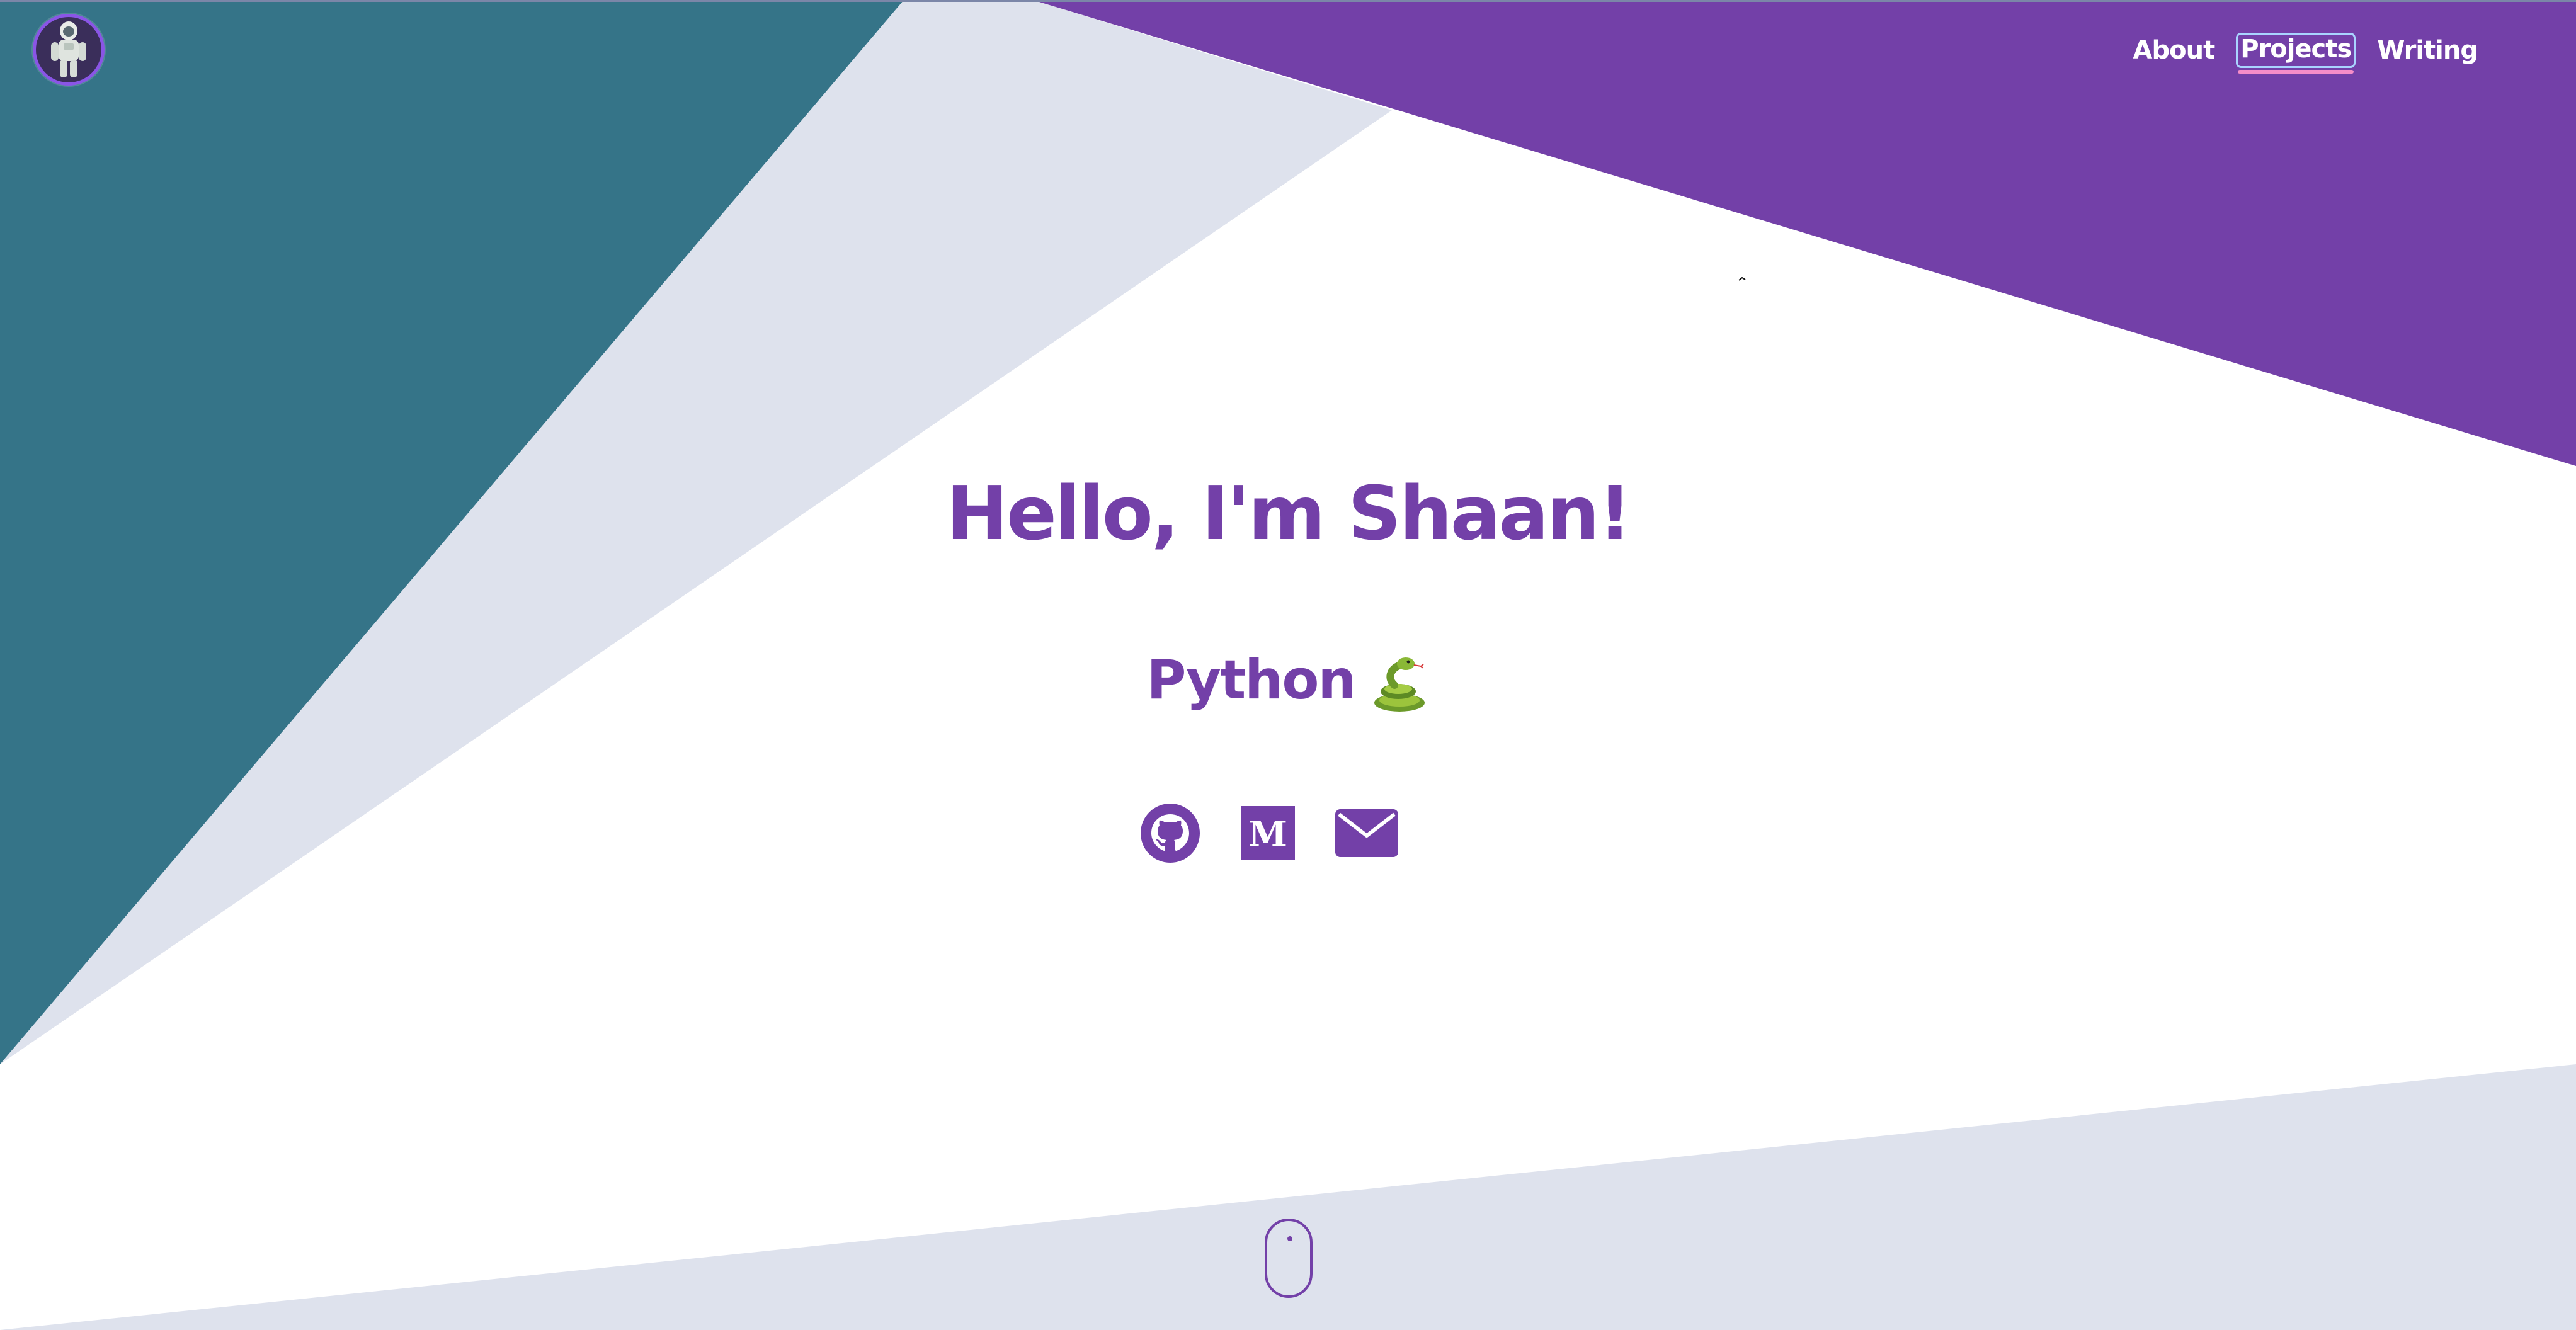 The image size is (2576, 1330). What do you see at coordinates (2174, 50) in the screenshot?
I see `nav-link-about: About` at bounding box center [2174, 50].